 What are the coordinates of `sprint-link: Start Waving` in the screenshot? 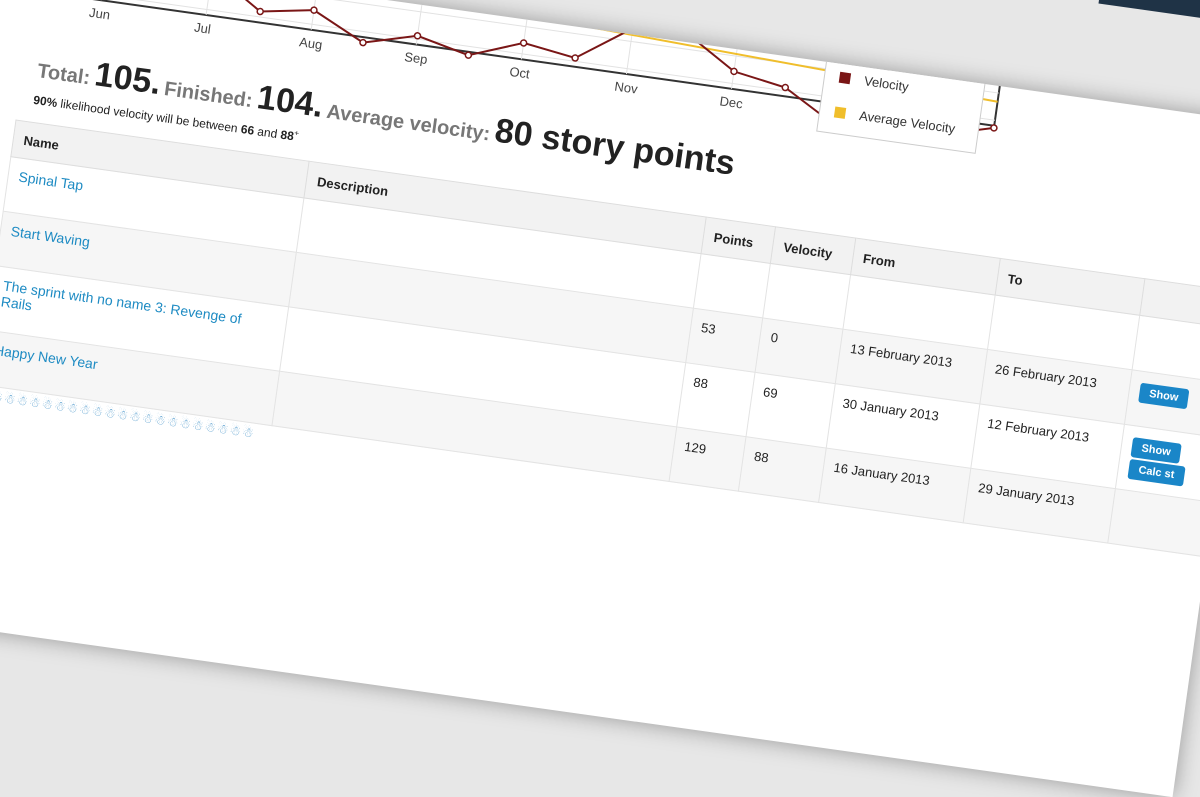 It's located at (50, 236).